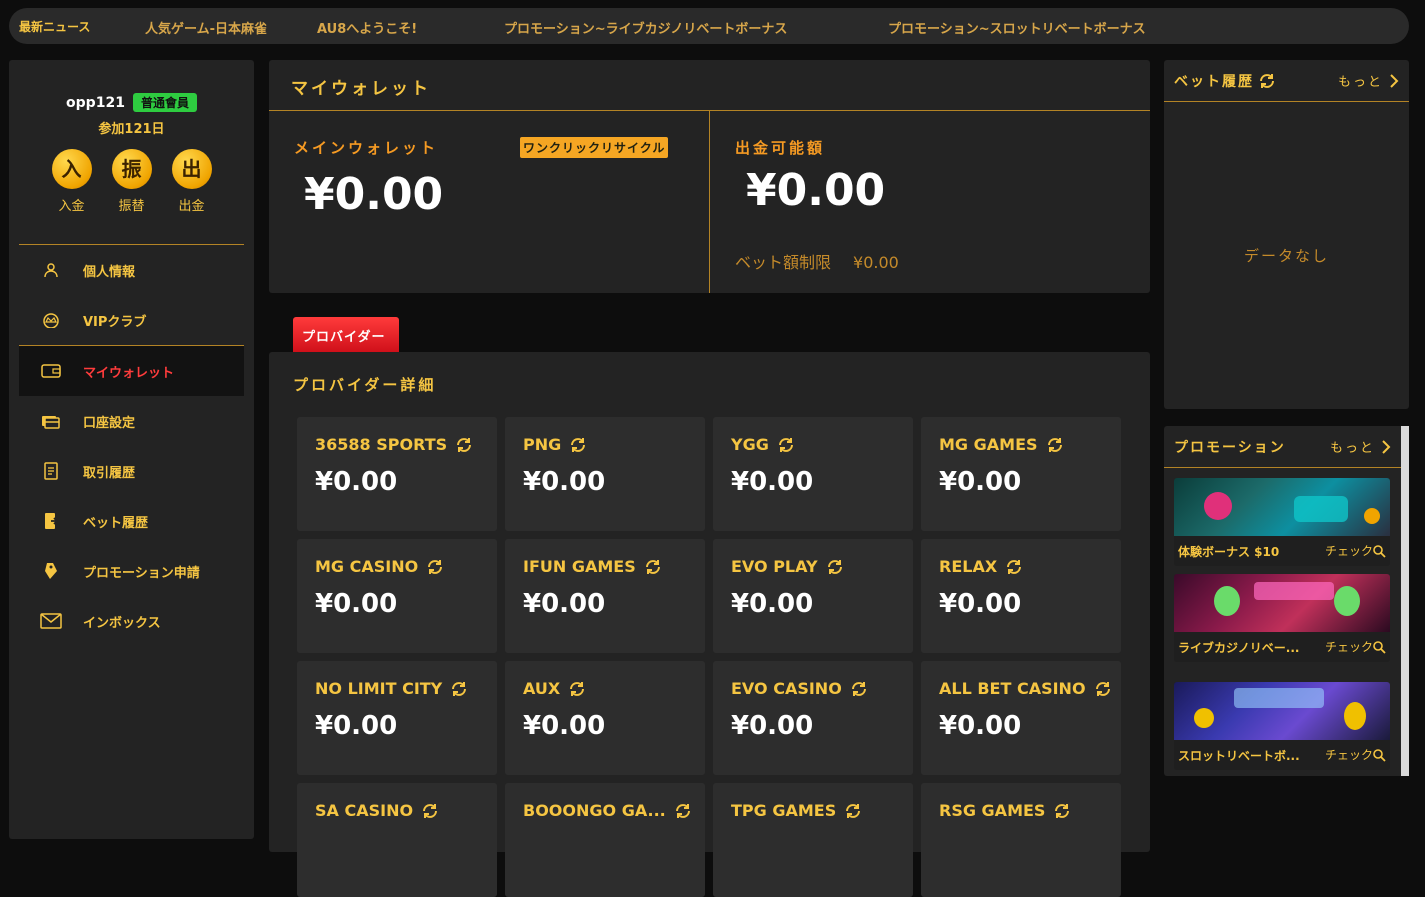 The height and width of the screenshot is (897, 1425). What do you see at coordinates (1021, 474) in the screenshot?
I see `provider-card: MG GAMES ¥0.00` at bounding box center [1021, 474].